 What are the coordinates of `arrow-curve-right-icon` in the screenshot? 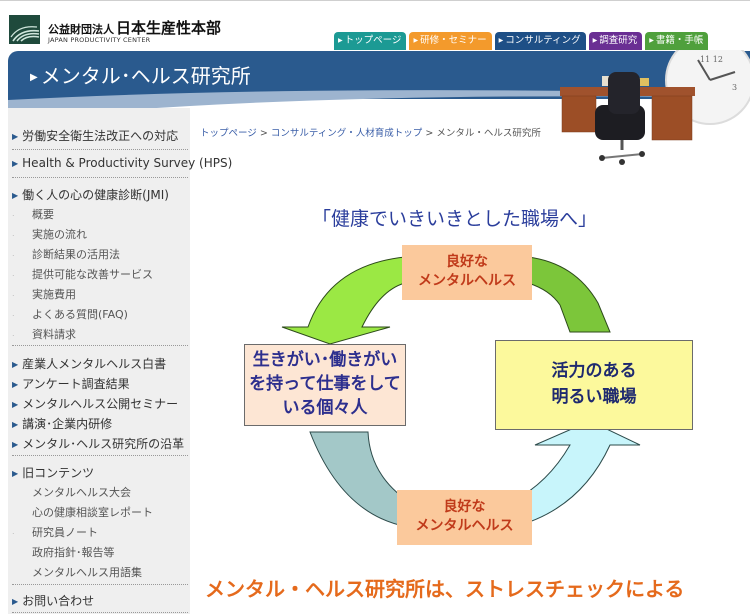 It's located at (569, 294).